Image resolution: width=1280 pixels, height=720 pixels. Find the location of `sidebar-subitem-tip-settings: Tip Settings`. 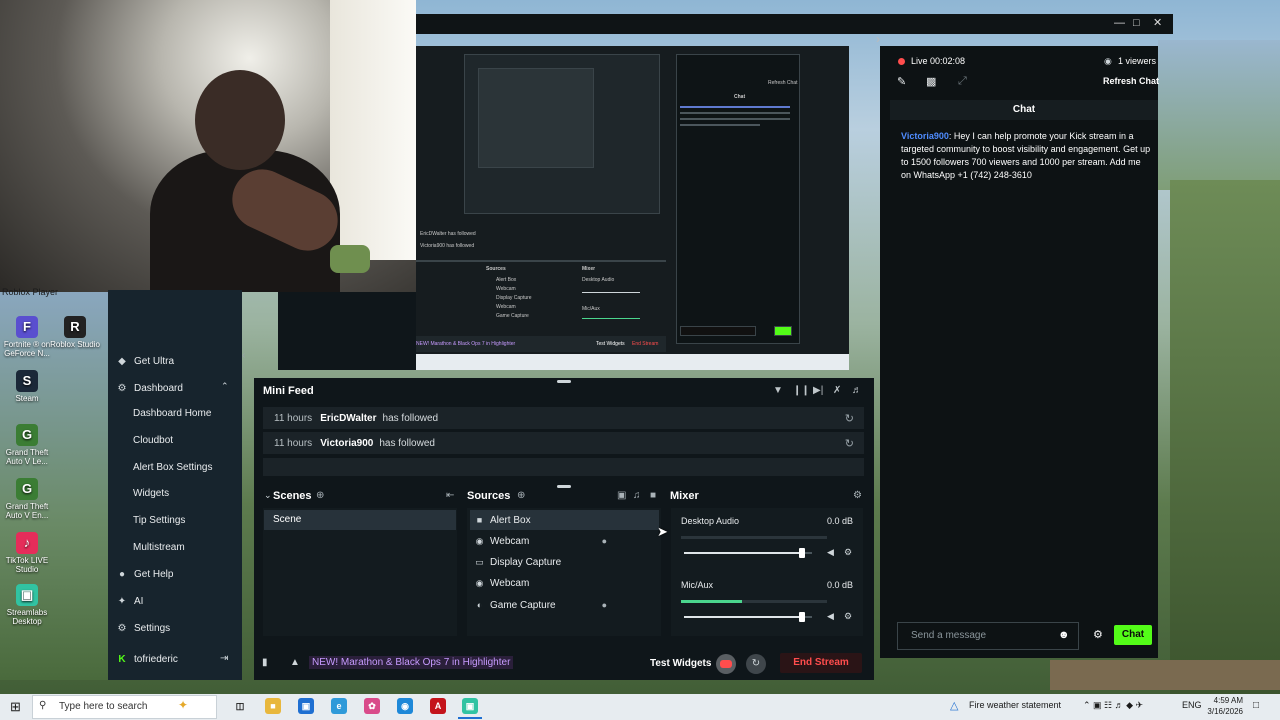

sidebar-subitem-tip-settings: Tip Settings is located at coordinates (159, 521).